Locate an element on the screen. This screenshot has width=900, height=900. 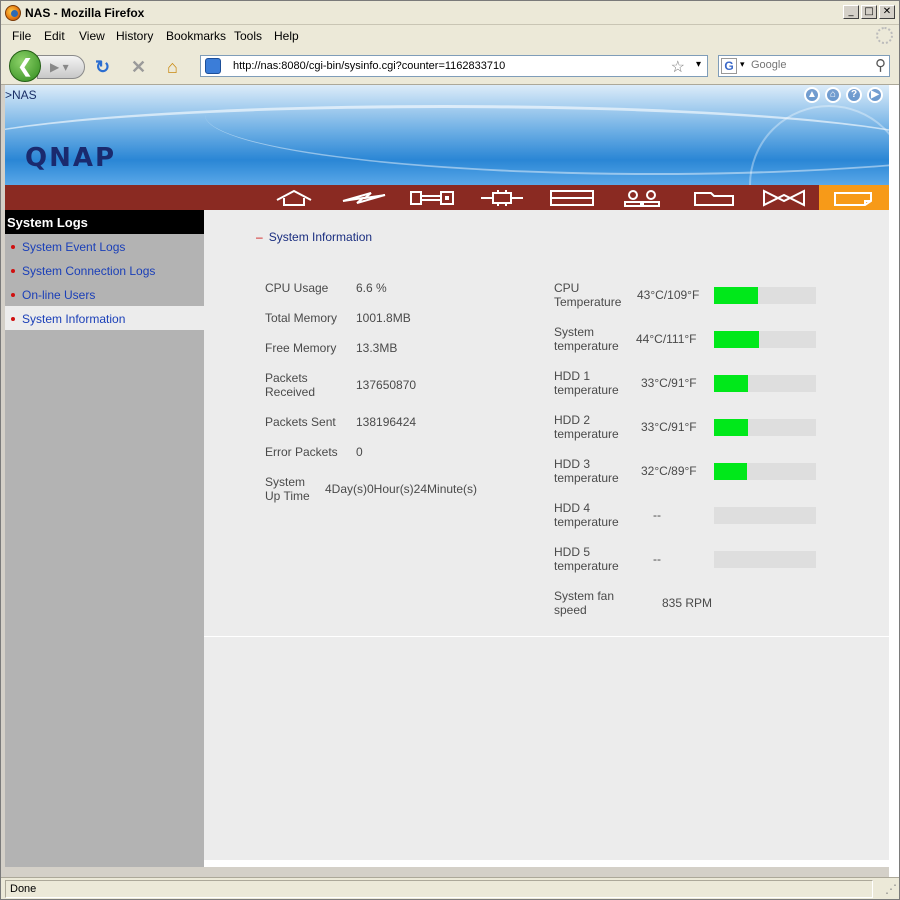
reload-icon: ↻ is located at coordinates (102, 67).